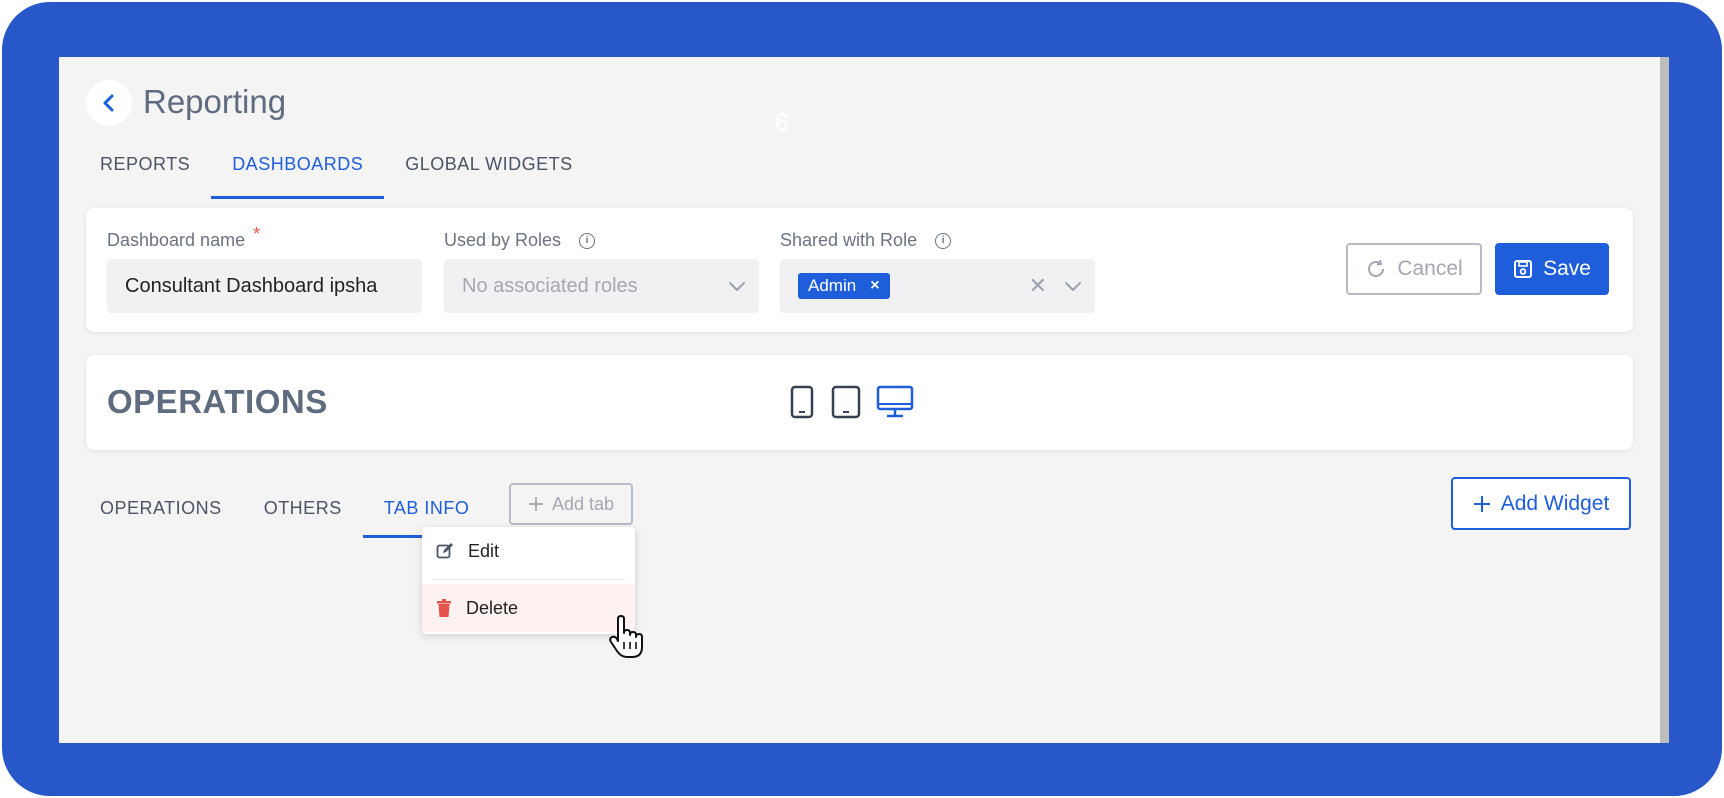 The image size is (1724, 798). I want to click on chevron-left-icon, so click(108, 103).